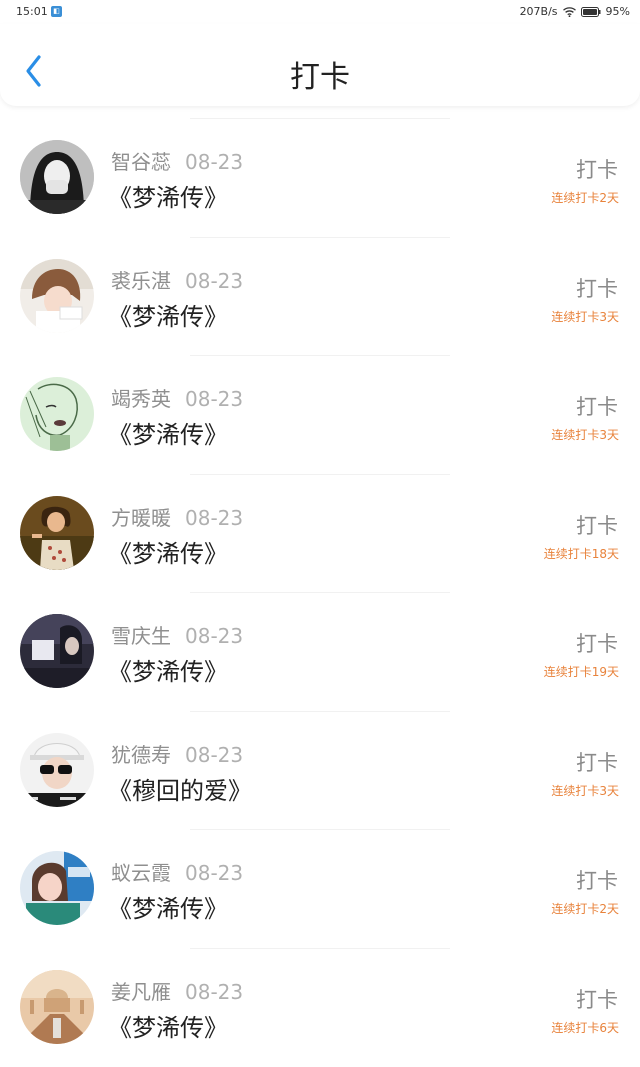 The height and width of the screenshot is (1067, 640). Describe the element at coordinates (177, 279) in the screenshot. I see `user-info: 裘乐湛 08-23` at that location.